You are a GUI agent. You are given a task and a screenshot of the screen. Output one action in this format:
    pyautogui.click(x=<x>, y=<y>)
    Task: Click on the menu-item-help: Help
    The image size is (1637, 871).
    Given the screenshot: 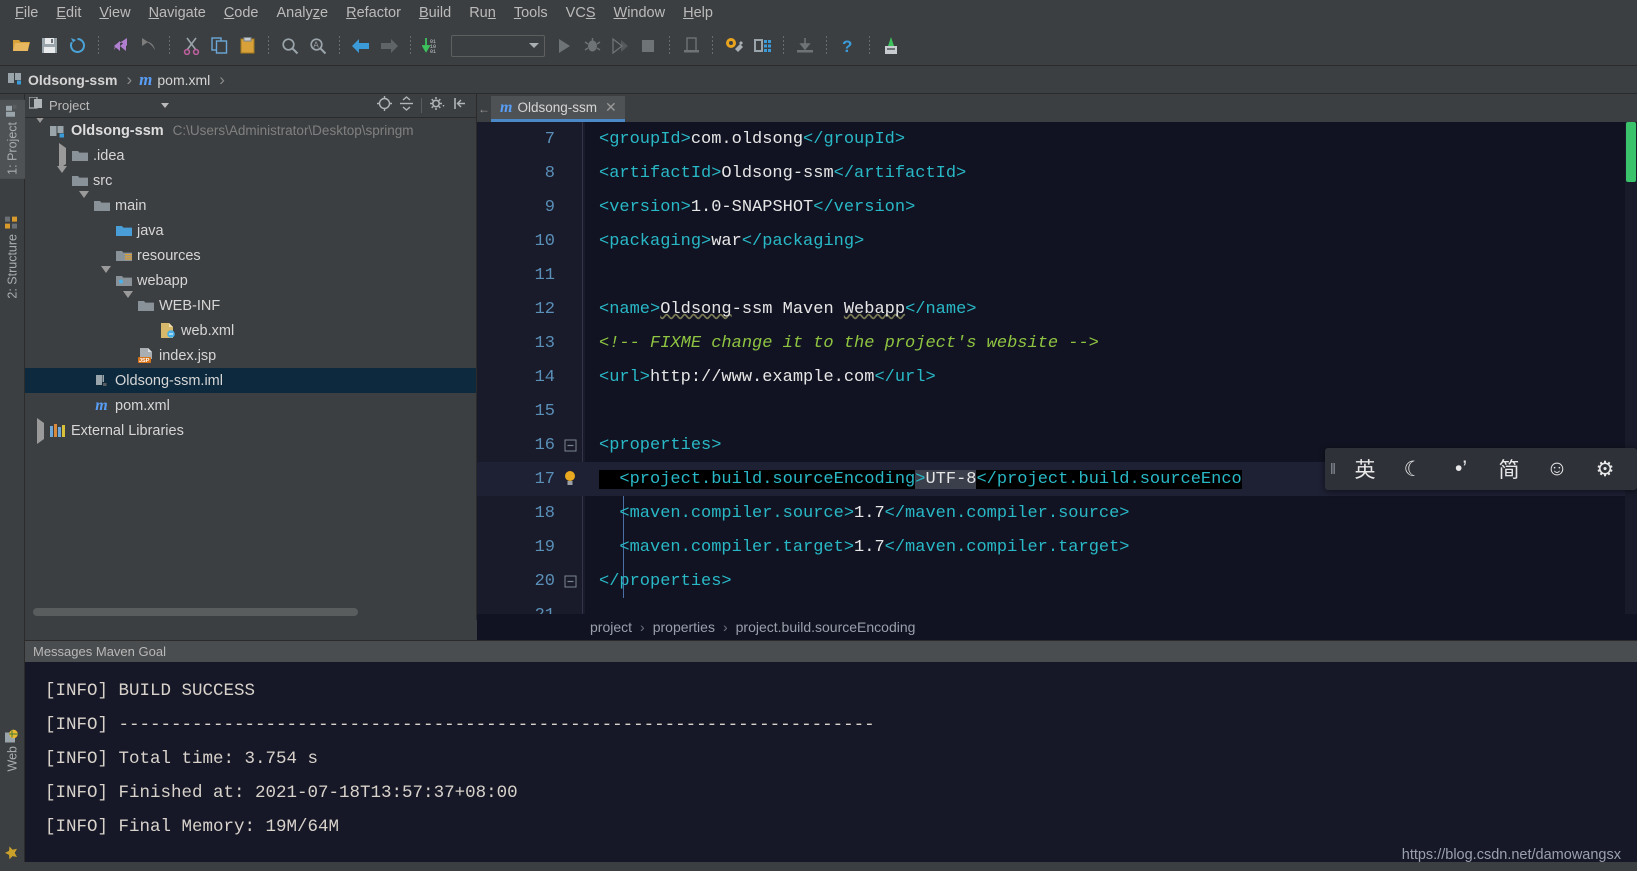 What is the action you would take?
    pyautogui.click(x=698, y=13)
    